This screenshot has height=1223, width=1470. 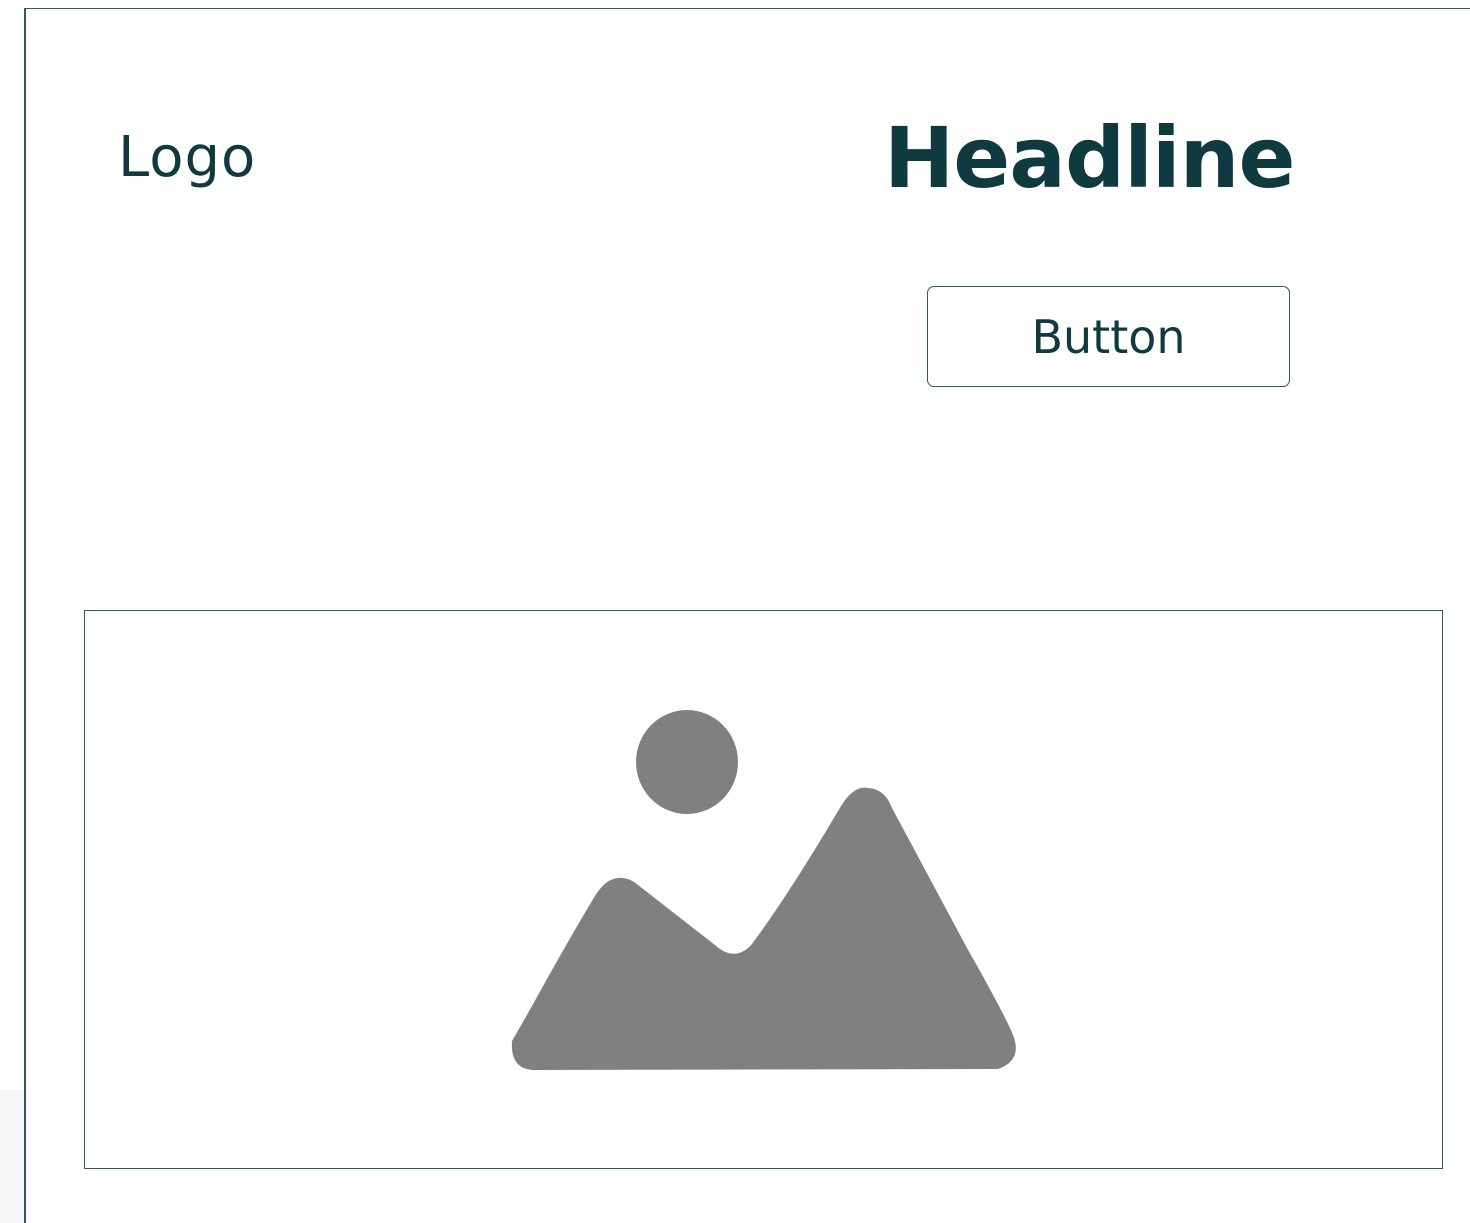 I want to click on left-gutter, so click(x=12, y=1156).